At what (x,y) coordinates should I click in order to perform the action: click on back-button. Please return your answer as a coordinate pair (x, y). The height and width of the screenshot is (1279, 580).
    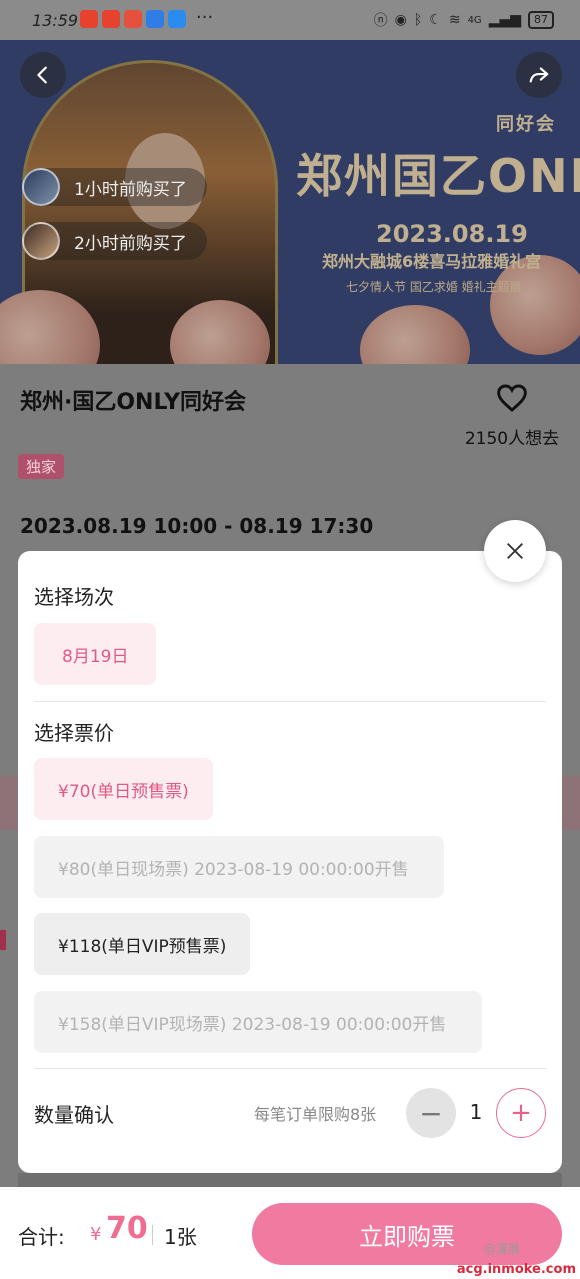
    Looking at the image, I should click on (43, 75).